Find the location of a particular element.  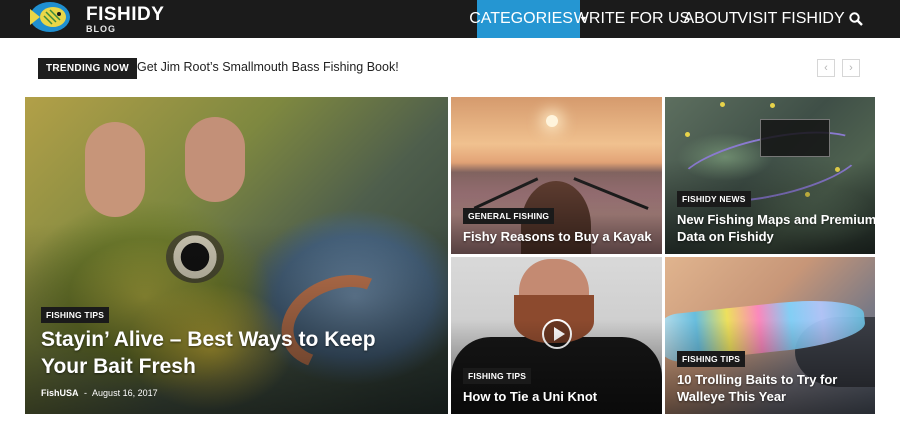

fish-logo-icon is located at coordinates (52, 19).